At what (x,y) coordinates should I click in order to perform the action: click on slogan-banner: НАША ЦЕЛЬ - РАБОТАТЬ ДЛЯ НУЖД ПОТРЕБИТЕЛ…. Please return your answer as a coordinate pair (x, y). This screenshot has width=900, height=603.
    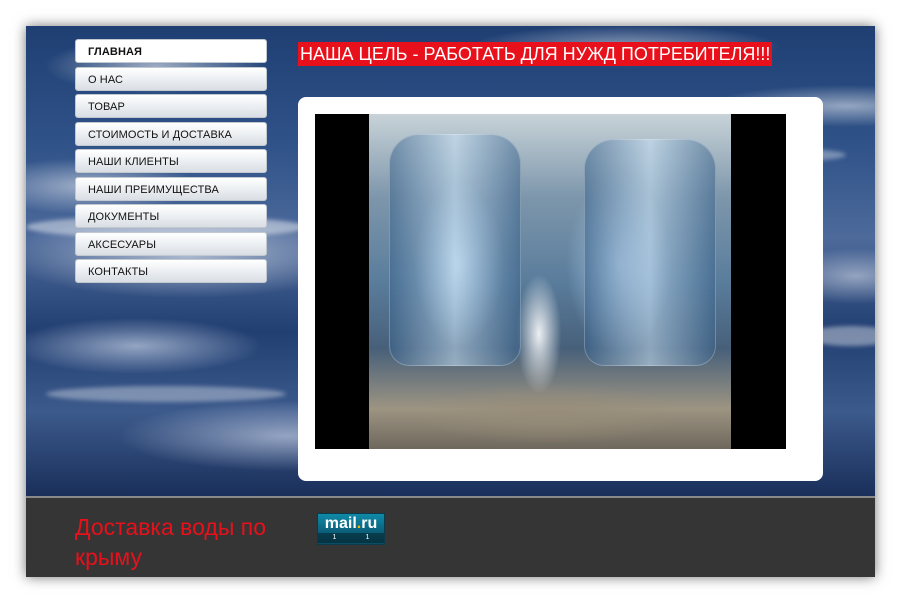
    Looking at the image, I should click on (535, 54).